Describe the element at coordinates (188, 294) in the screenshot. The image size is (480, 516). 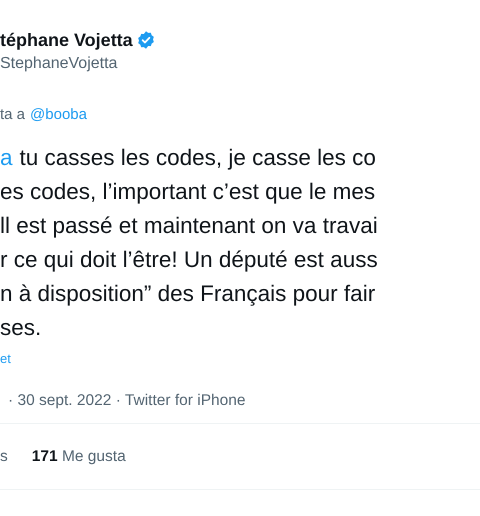
I see `tweet-text-line: n à disposition” des Français pour fair` at that location.